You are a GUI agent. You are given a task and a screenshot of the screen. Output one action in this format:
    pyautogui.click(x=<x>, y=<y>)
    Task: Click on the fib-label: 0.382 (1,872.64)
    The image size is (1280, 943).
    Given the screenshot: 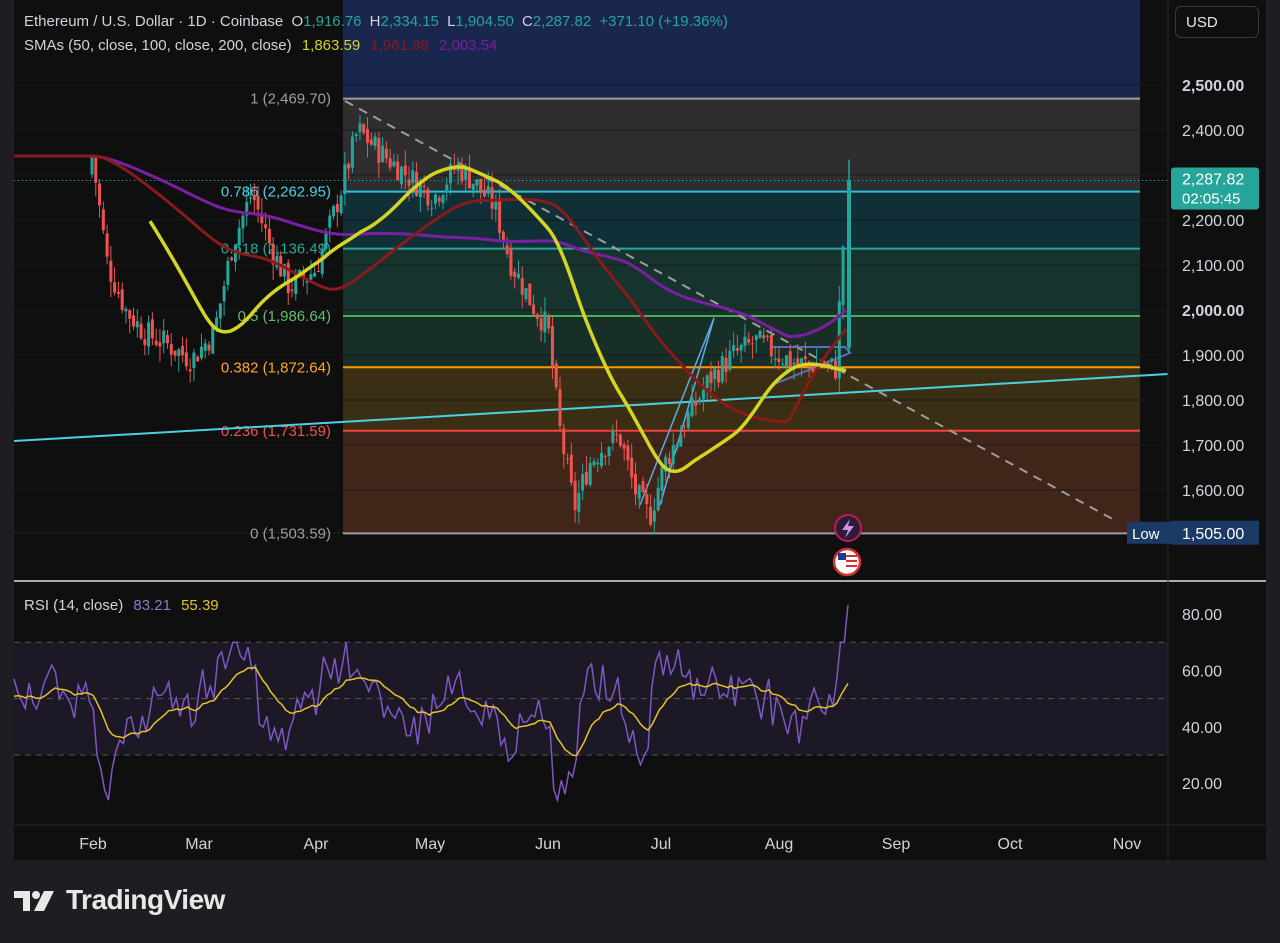 What is the action you would take?
    pyautogui.click(x=276, y=367)
    